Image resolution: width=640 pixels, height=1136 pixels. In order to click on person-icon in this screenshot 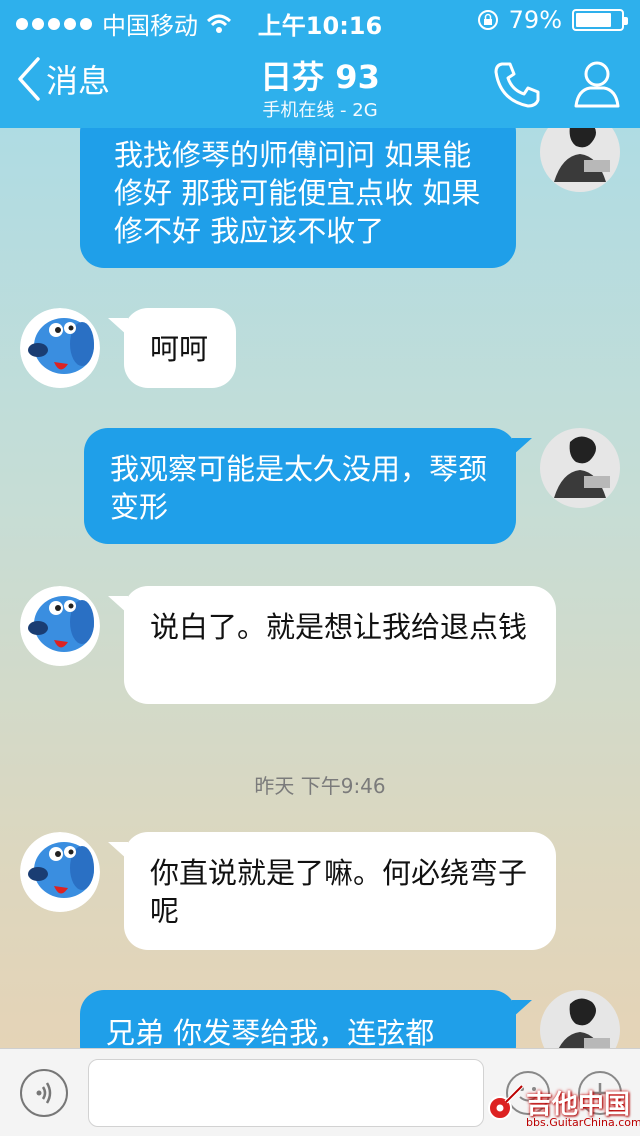, I will do `click(597, 84)`.